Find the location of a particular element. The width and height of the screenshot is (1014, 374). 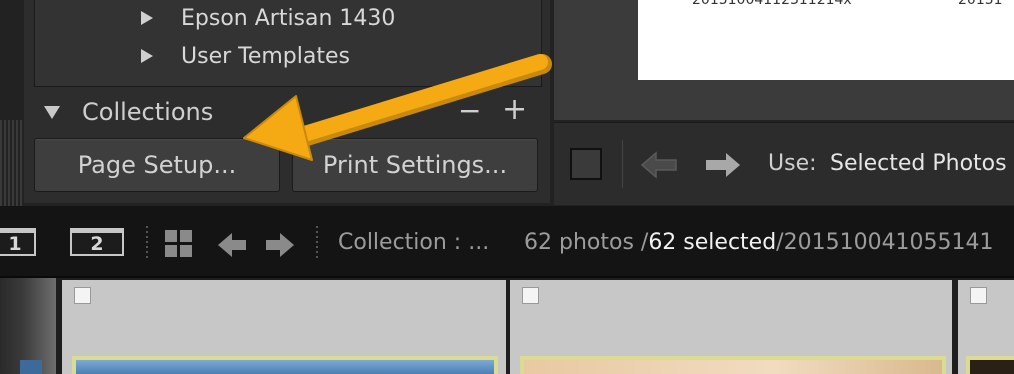

grid-view-icon is located at coordinates (179, 244).